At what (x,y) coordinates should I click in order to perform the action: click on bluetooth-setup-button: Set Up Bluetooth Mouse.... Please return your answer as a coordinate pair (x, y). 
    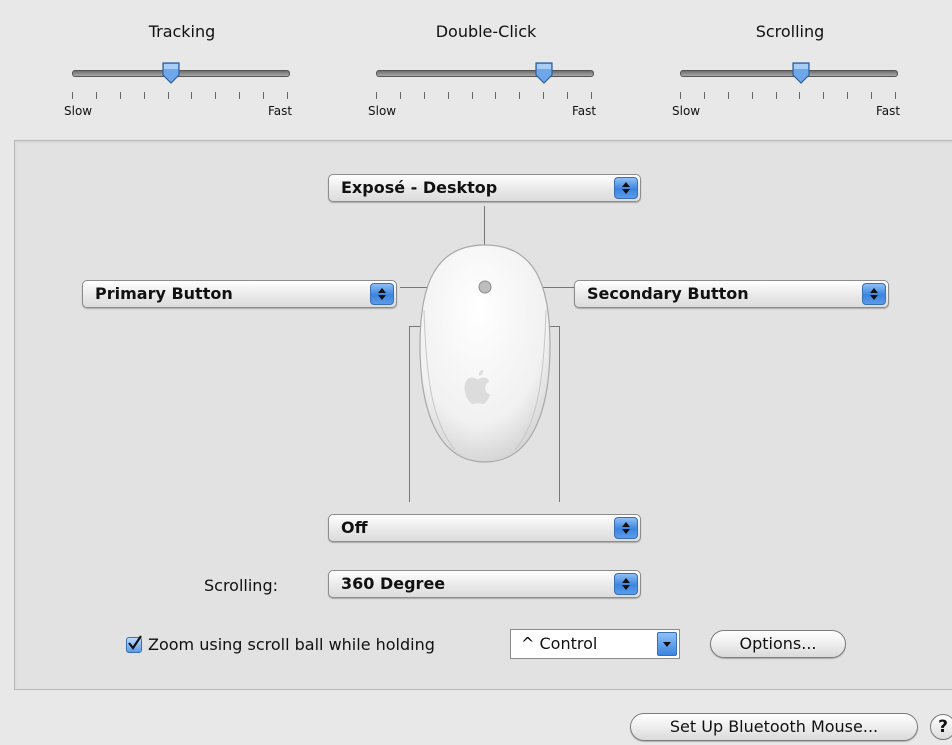
    Looking at the image, I should click on (774, 727).